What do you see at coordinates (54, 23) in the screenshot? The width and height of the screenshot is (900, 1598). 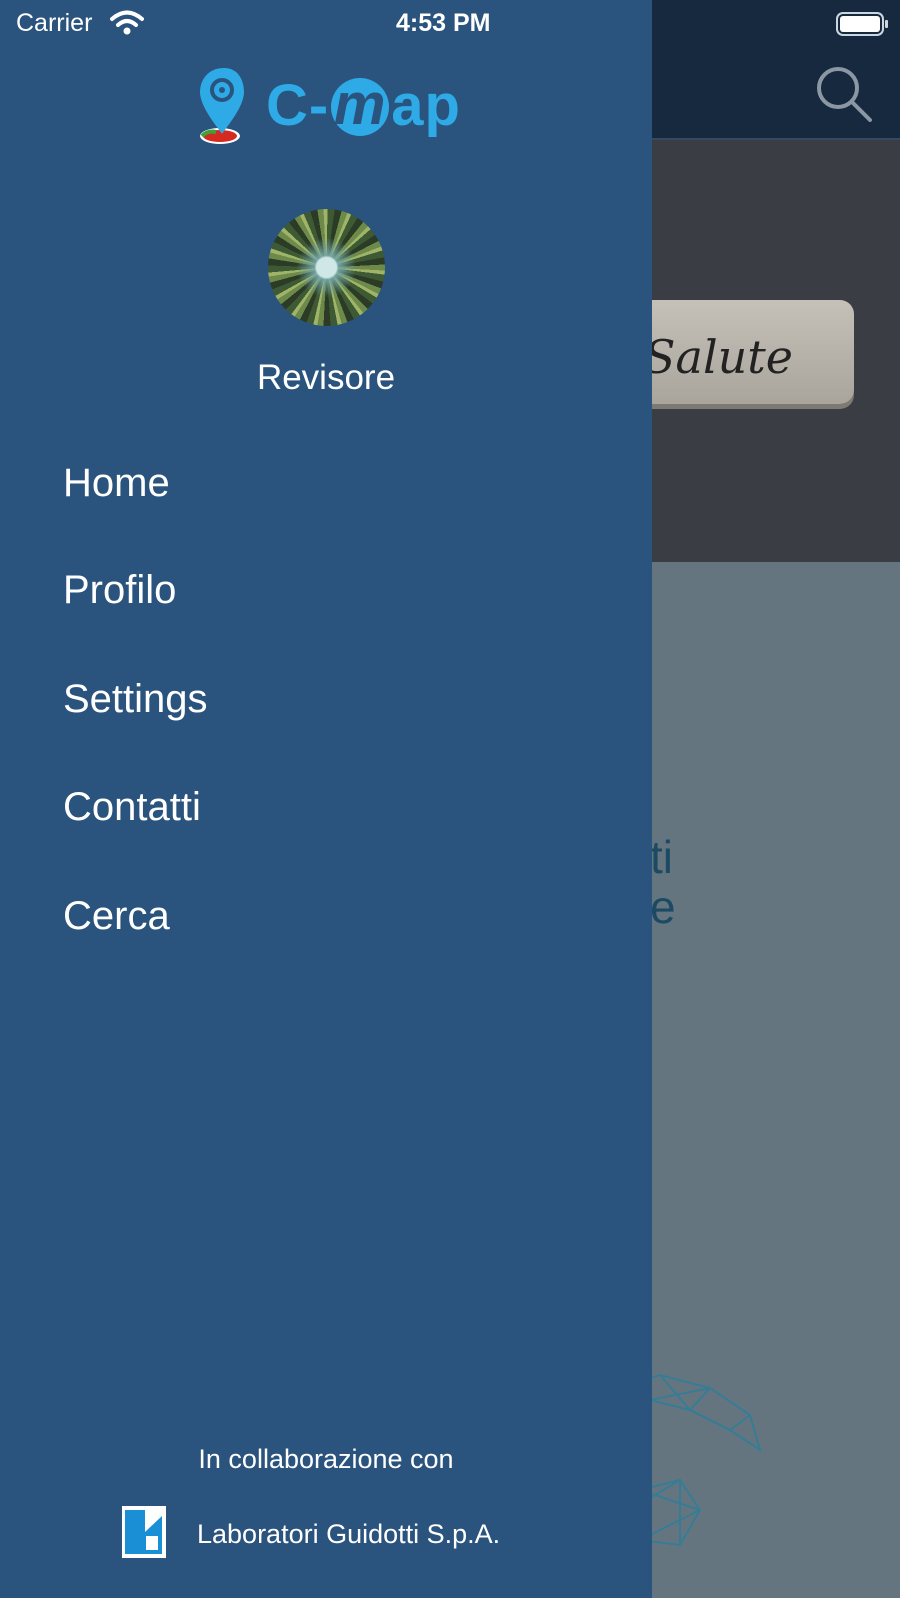 I see `status-carrier: Carrier` at bounding box center [54, 23].